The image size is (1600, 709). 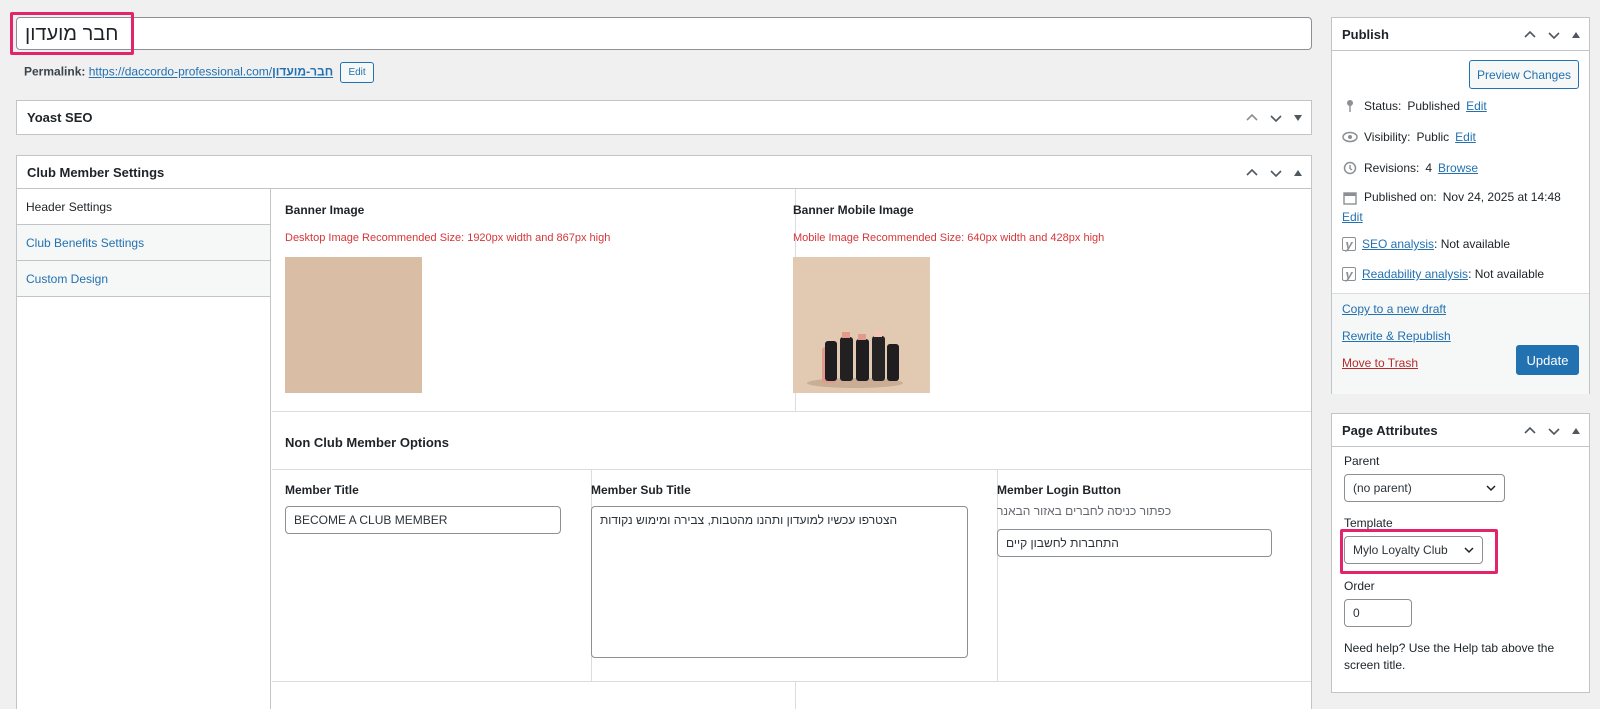 What do you see at coordinates (1390, 430) in the screenshot?
I see `page-attributes-title: Page Attributes` at bounding box center [1390, 430].